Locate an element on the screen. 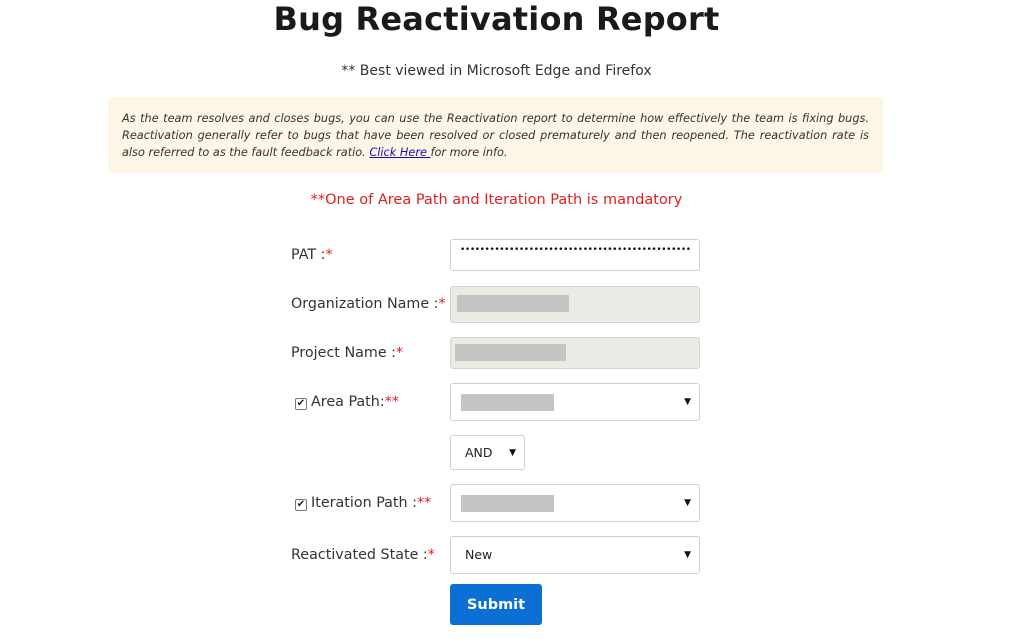 The width and height of the screenshot is (1035, 639). area-path-label: ✔ Area Path:** is located at coordinates (347, 402).